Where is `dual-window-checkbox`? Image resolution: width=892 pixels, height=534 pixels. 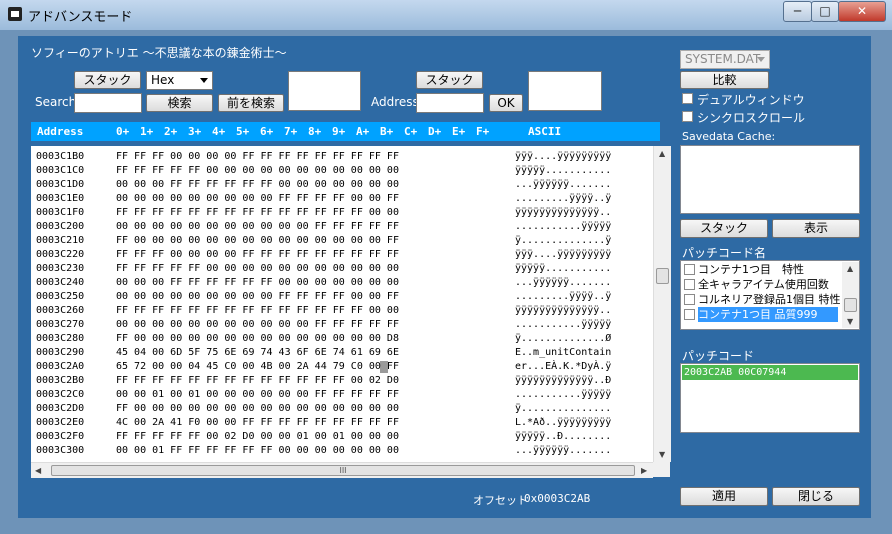 dual-window-checkbox is located at coordinates (687, 98).